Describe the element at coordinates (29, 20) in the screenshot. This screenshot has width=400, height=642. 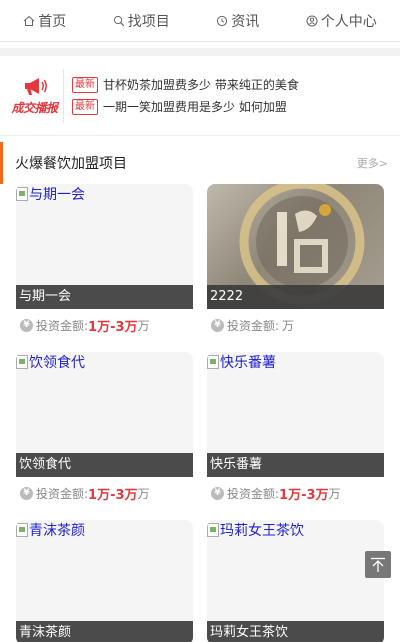
I see `home-icon` at that location.